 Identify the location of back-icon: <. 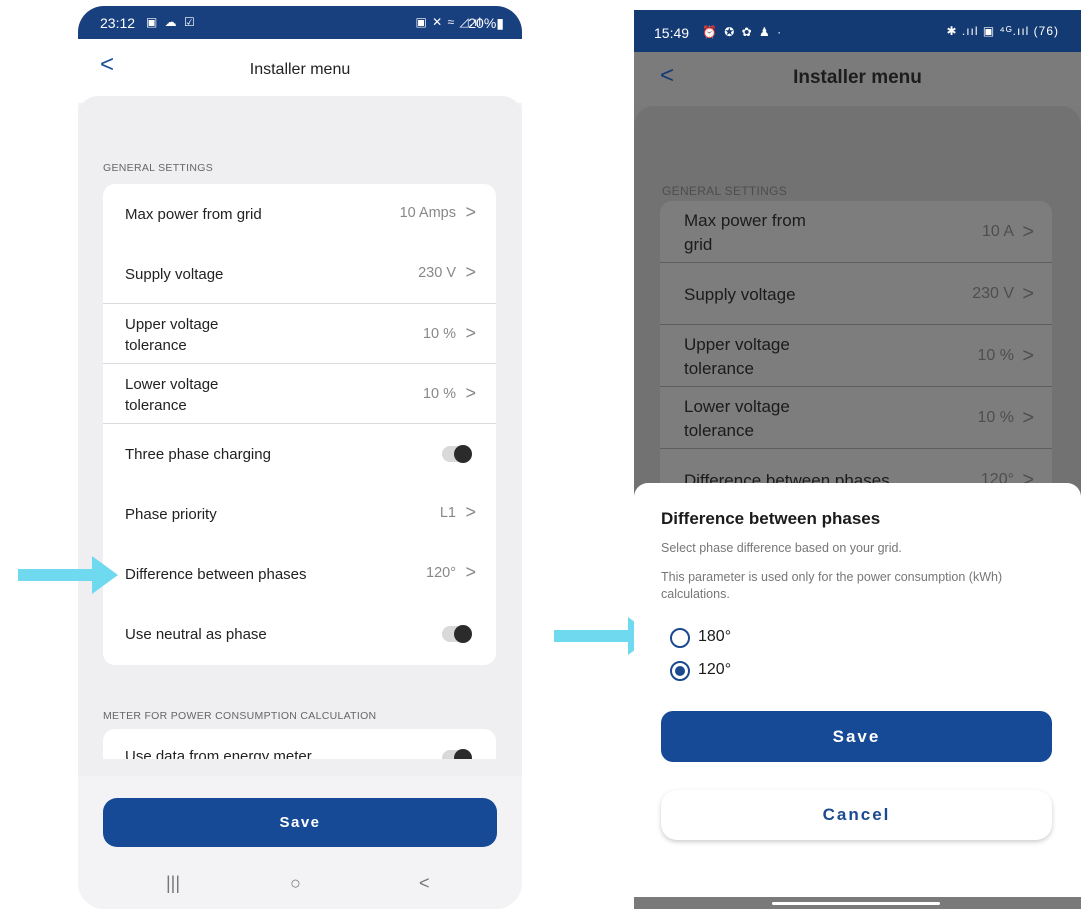
(424, 883).